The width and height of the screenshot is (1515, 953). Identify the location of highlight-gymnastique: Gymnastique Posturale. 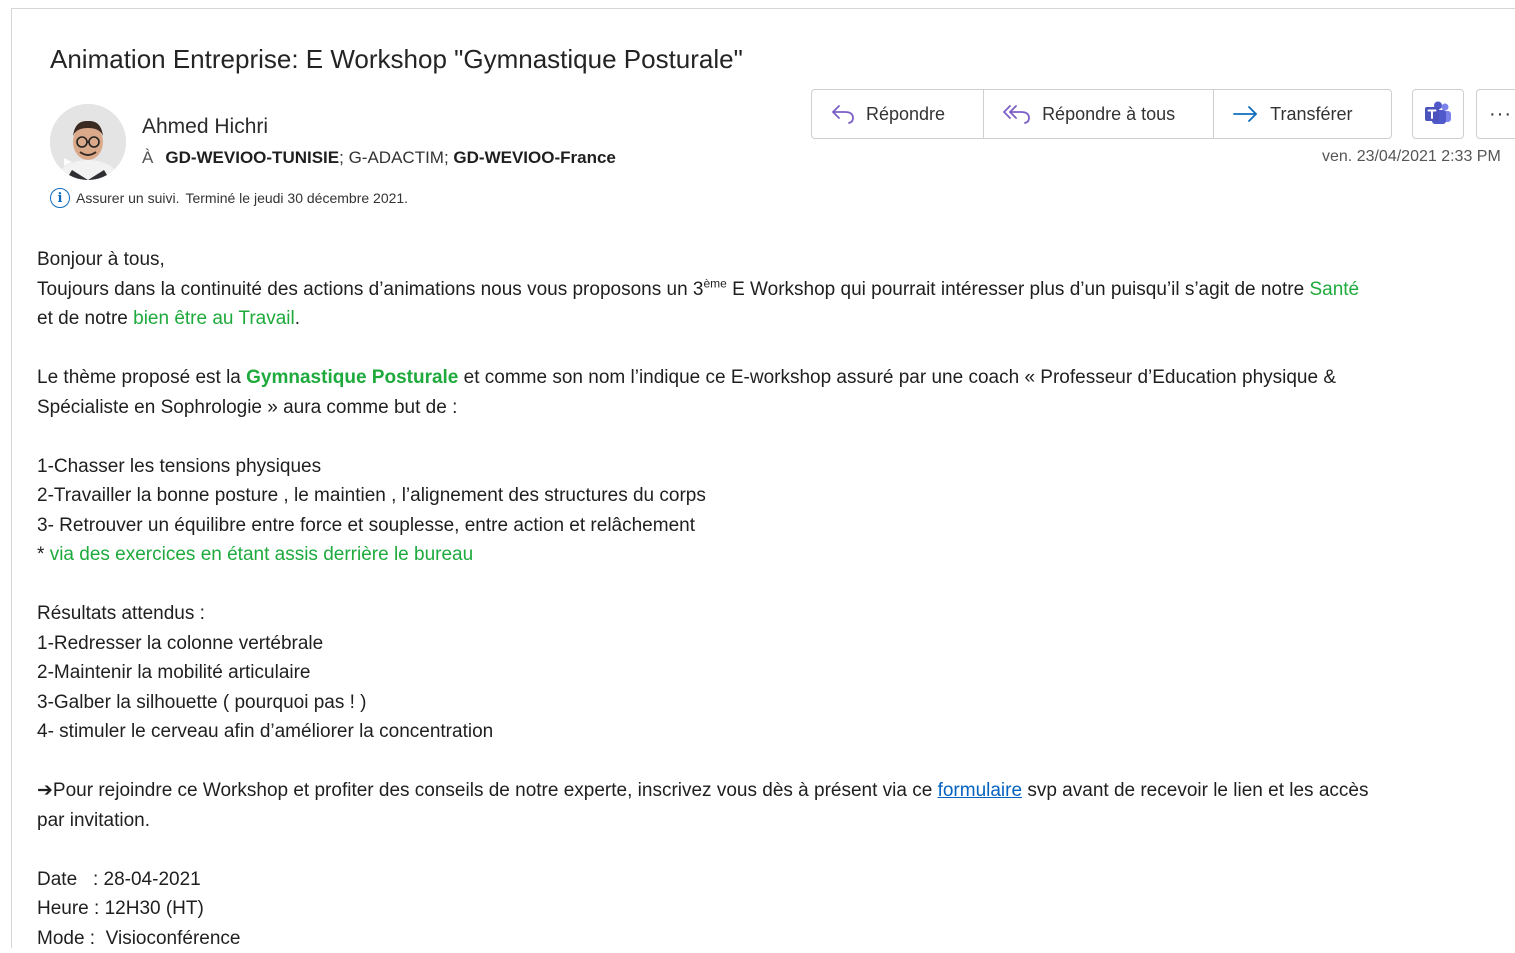
(352, 377).